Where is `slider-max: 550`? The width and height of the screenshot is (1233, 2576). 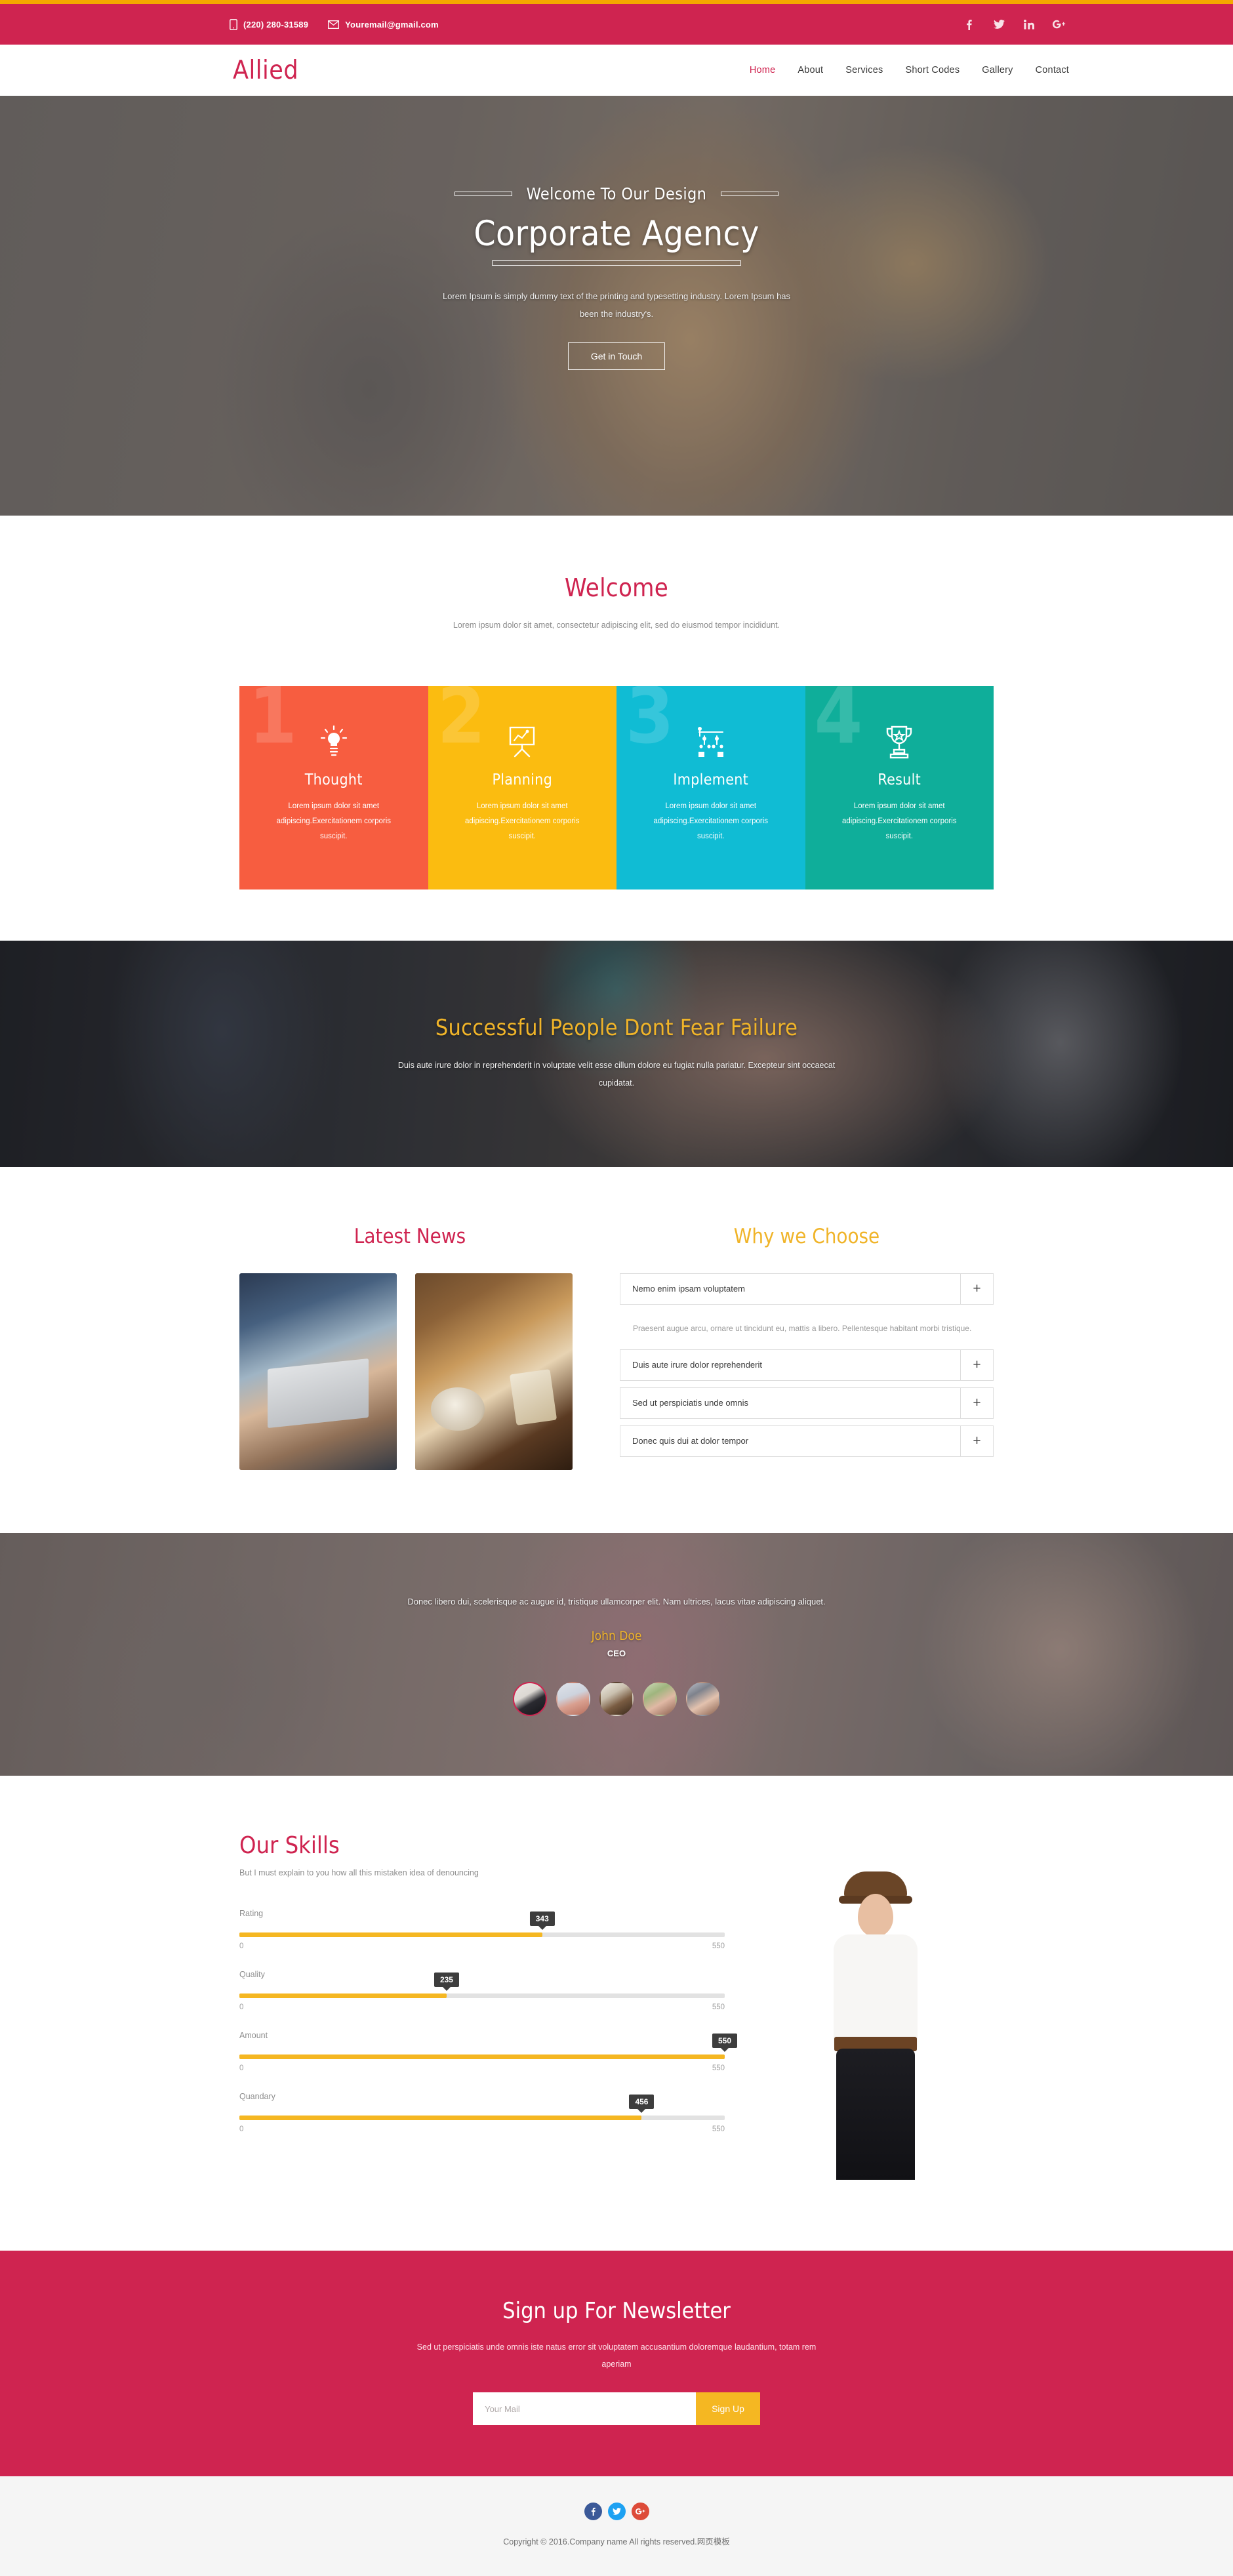
slider-max: 550 is located at coordinates (718, 2129).